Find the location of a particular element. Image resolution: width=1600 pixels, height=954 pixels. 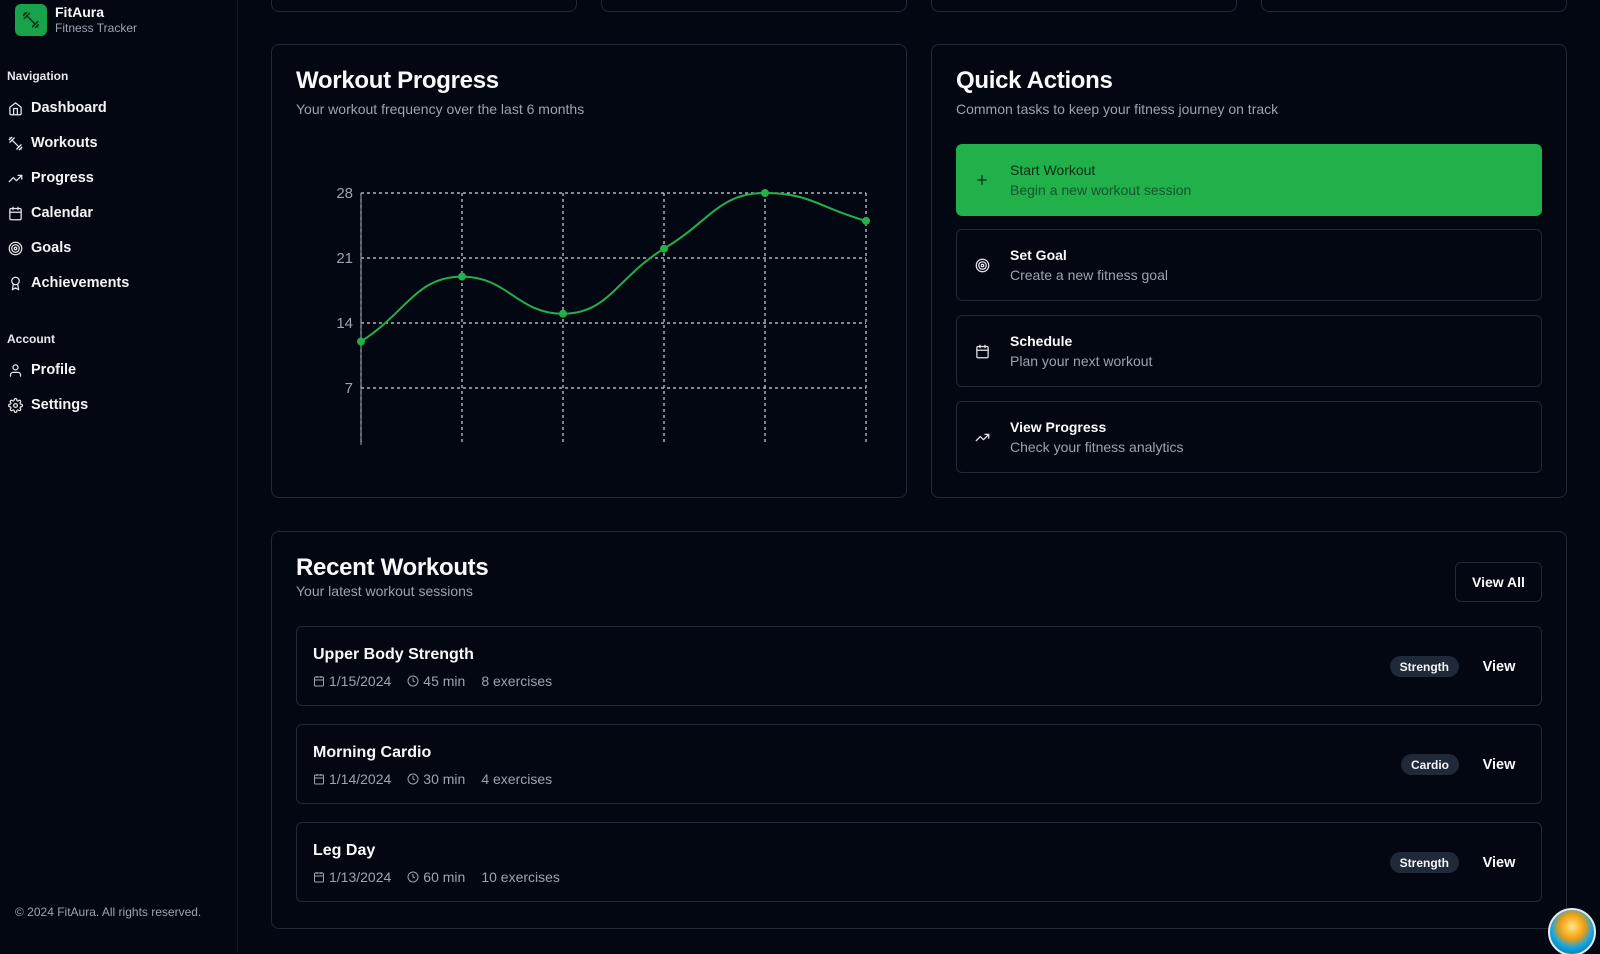

y-tick-label: 14 is located at coordinates (344, 323).